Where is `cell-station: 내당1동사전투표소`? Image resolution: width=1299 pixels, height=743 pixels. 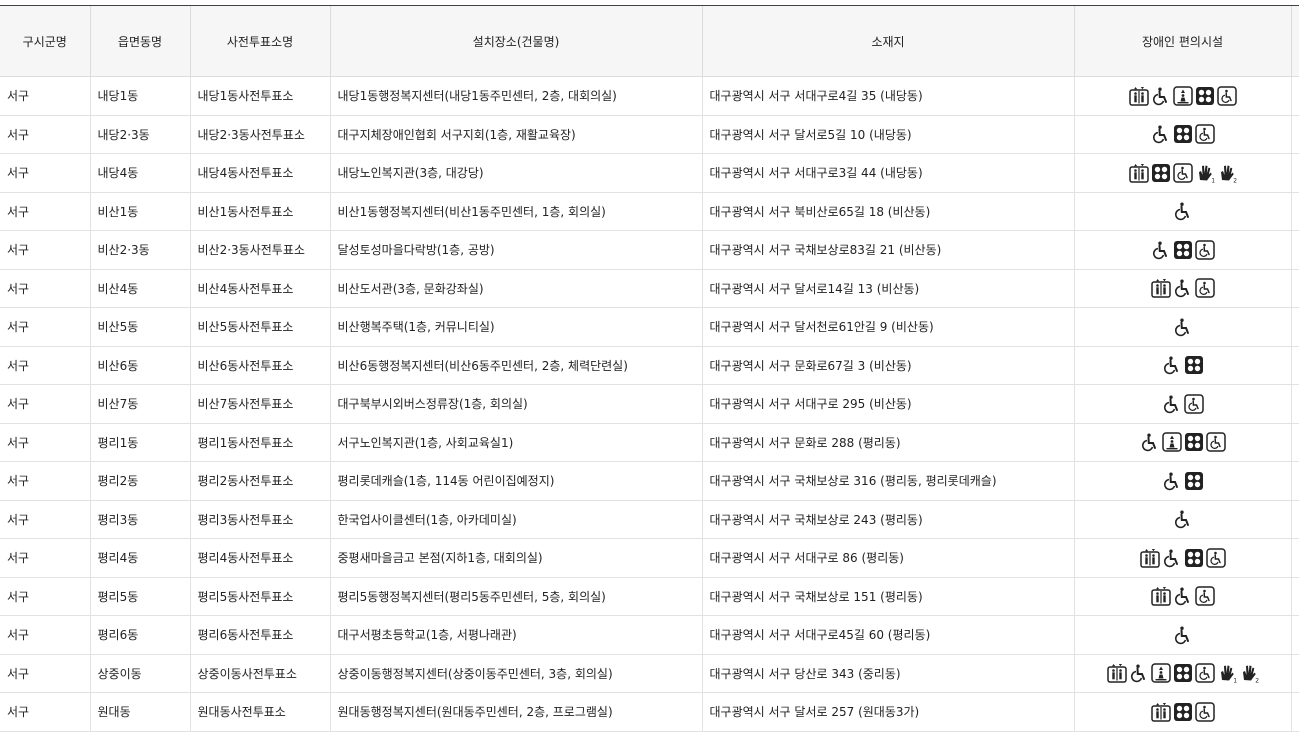
cell-station: 내당1동사전투표소 is located at coordinates (260, 96).